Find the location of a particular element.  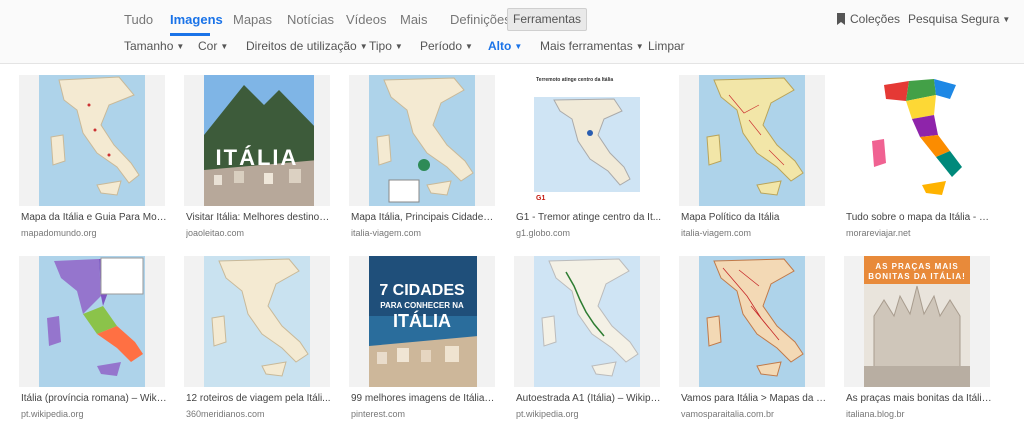

result-domain: g1.globo.com is located at coordinates (589, 233).